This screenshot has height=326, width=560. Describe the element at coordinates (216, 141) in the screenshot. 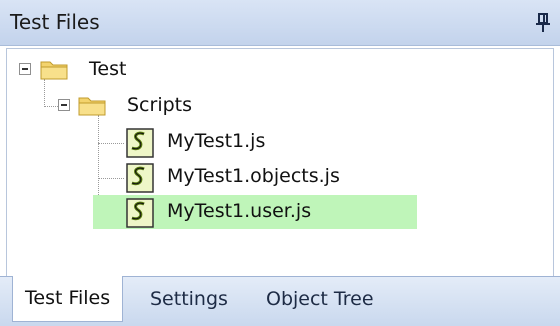

I see `tree-node-label: MyTest1.js` at that location.